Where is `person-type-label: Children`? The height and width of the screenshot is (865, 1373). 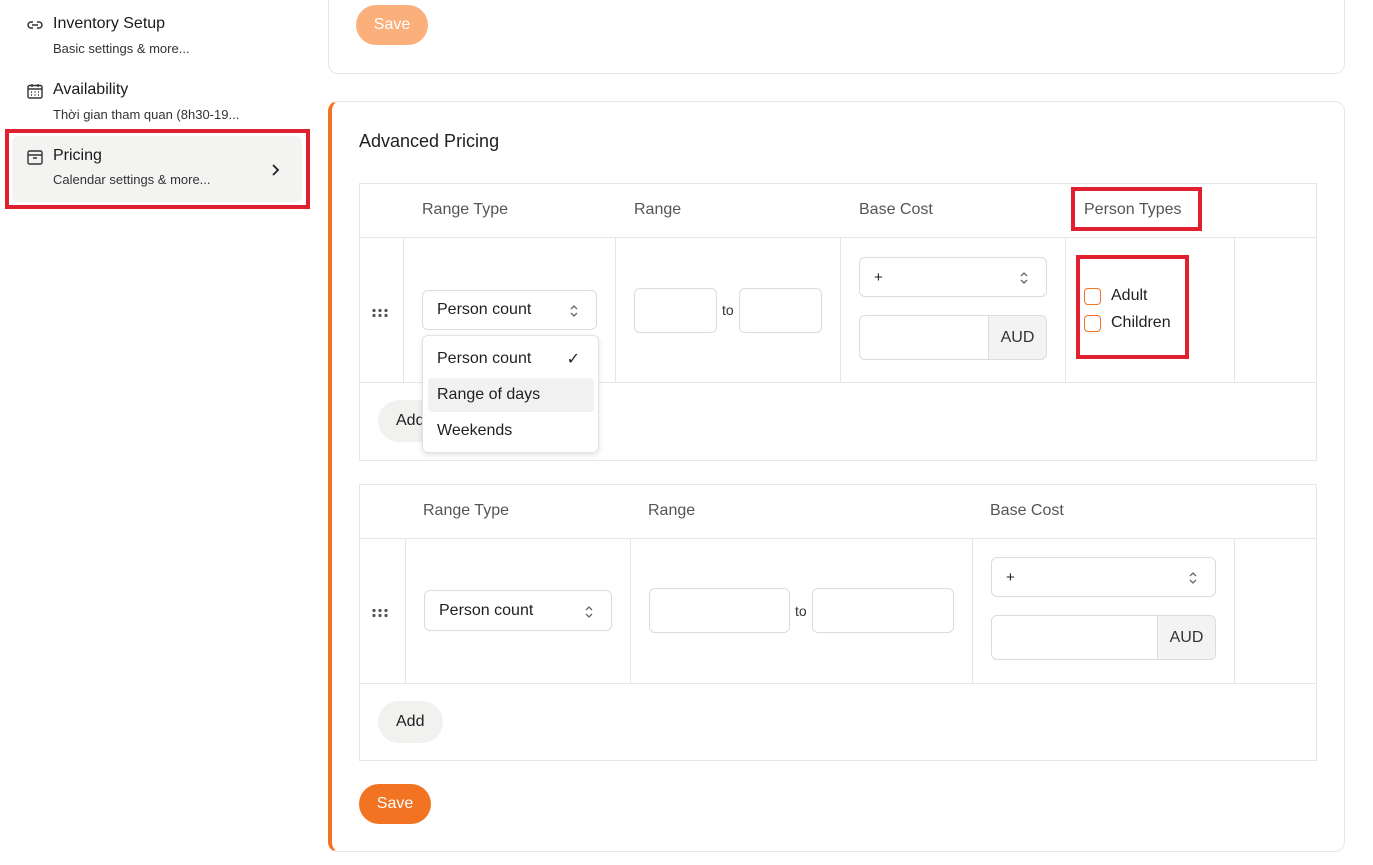 person-type-label: Children is located at coordinates (1141, 322).